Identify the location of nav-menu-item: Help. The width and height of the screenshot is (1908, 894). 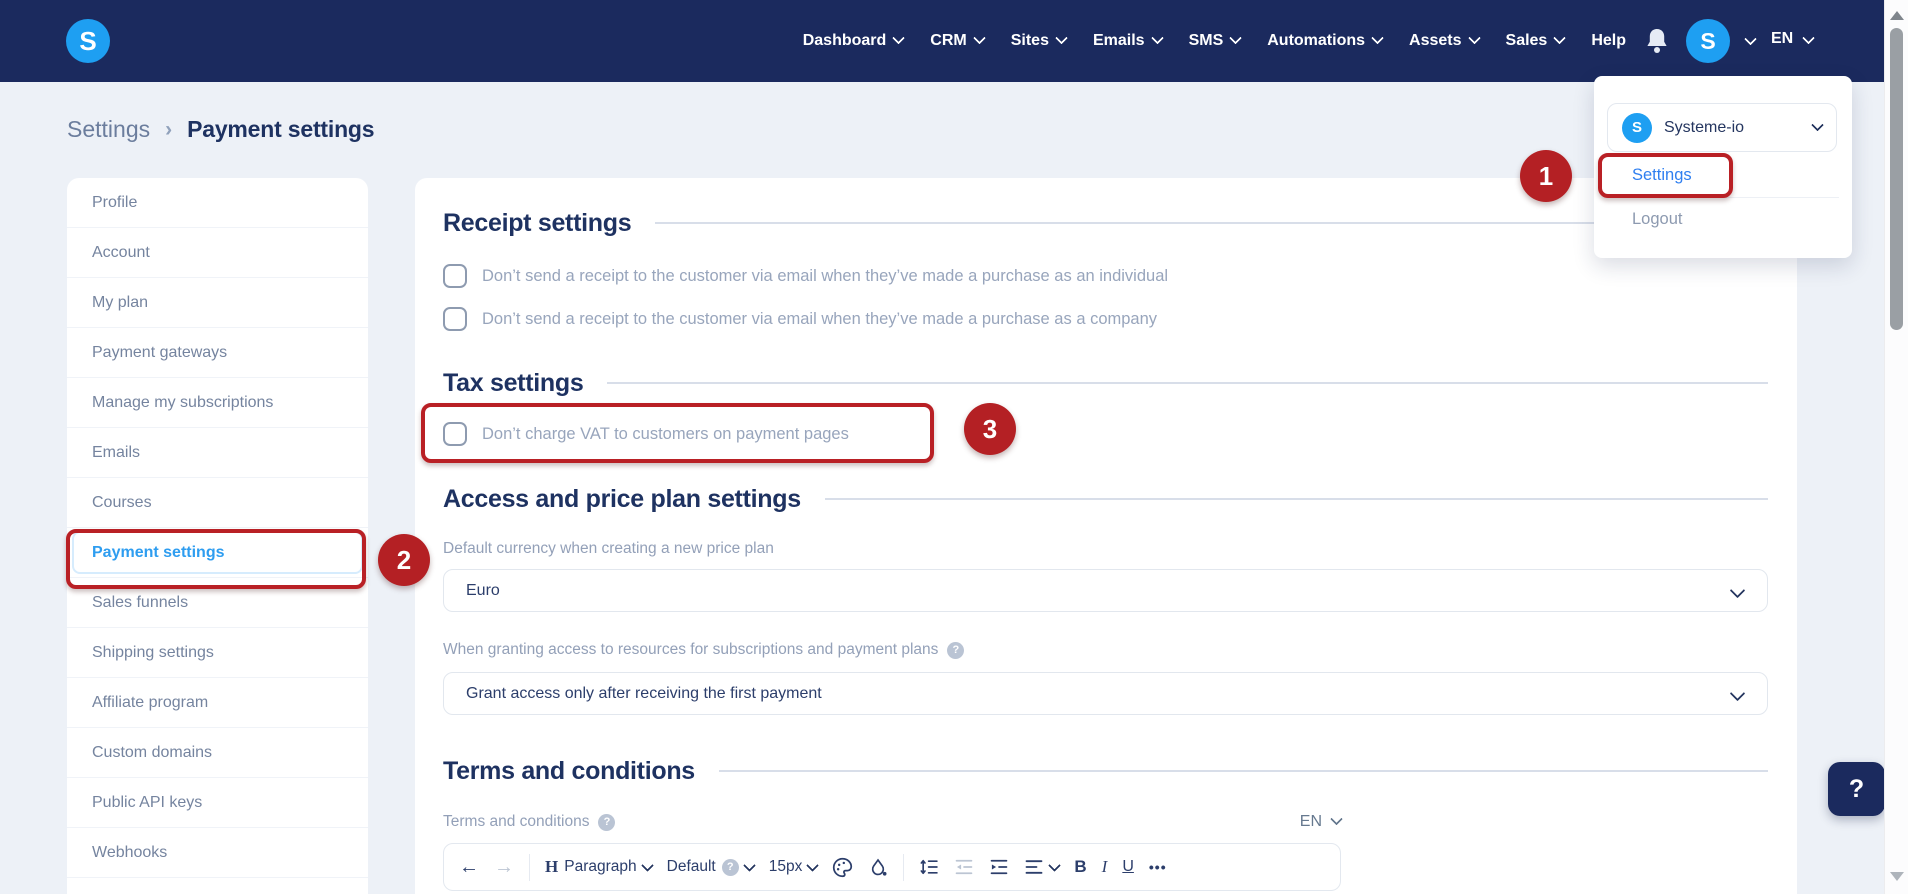
(1608, 41).